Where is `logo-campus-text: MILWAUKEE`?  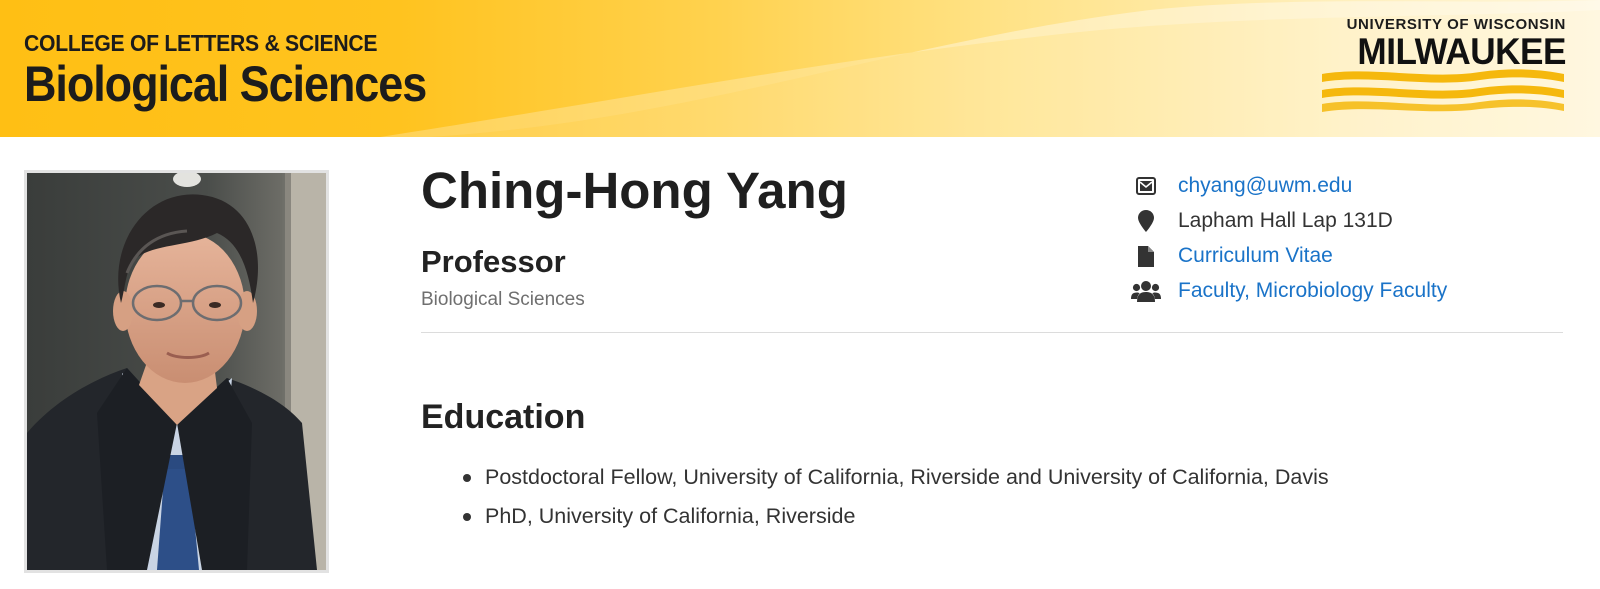 logo-campus-text: MILWAUKEE is located at coordinates (1461, 51).